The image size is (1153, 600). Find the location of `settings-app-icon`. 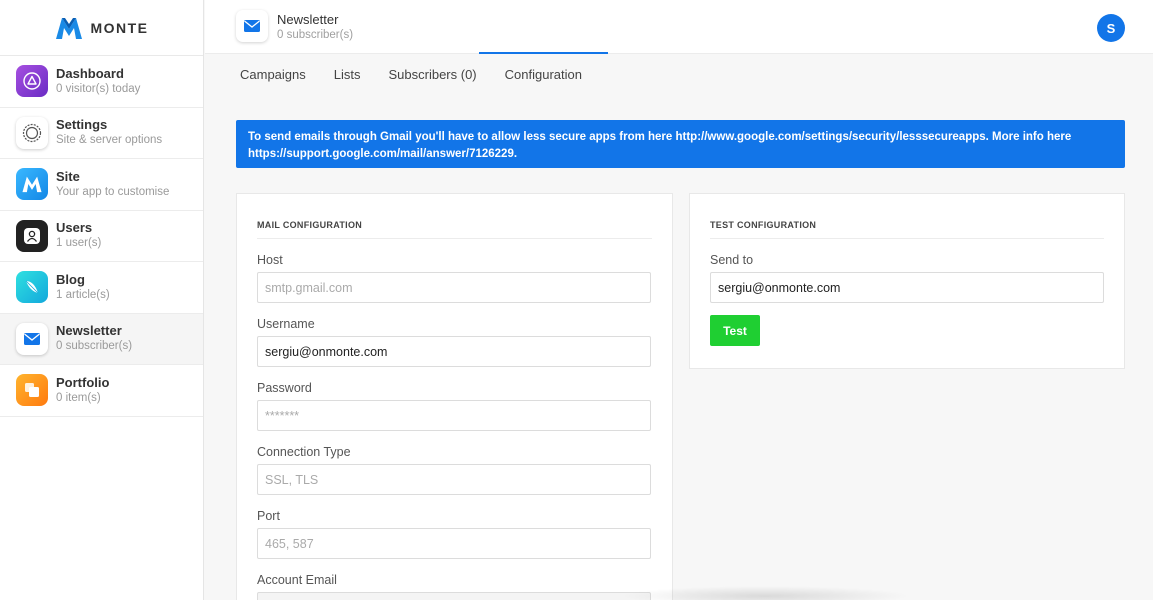

settings-app-icon is located at coordinates (32, 132).